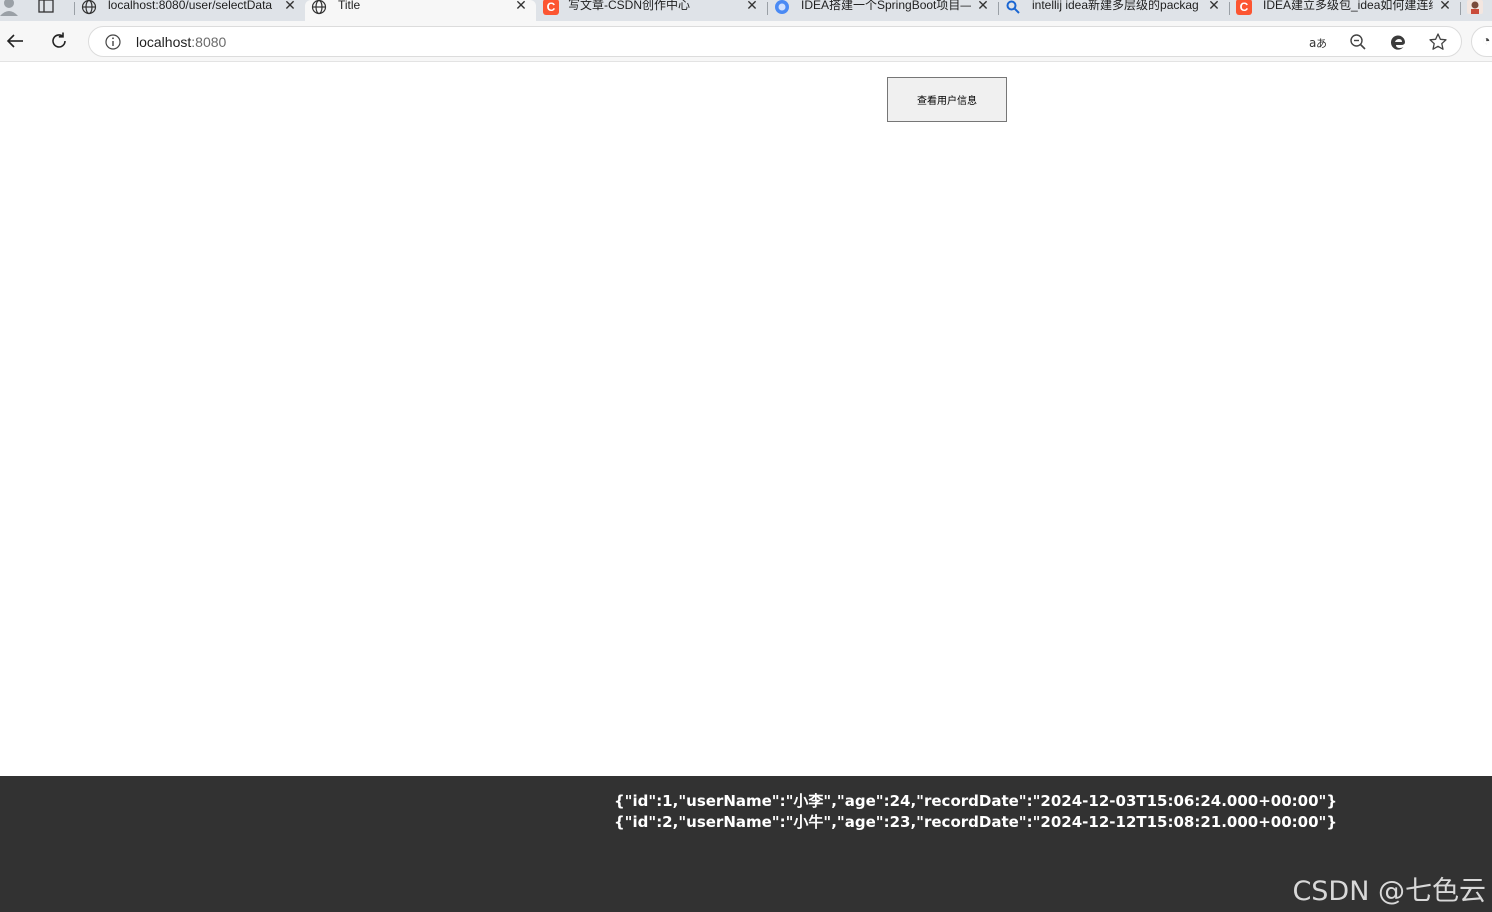 The height and width of the screenshot is (912, 1492). Describe the element at coordinates (1115, 6) in the screenshot. I see `tab-label: intellij idea新建多层级的packag` at that location.